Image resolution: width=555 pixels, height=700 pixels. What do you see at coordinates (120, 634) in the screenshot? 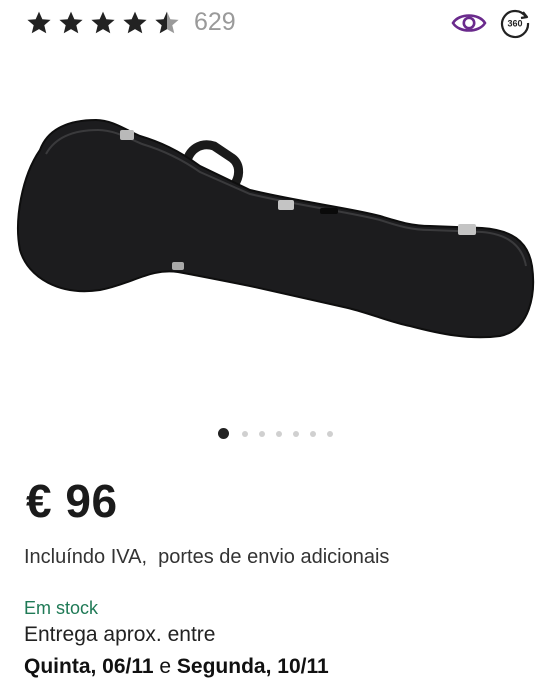
I see `delivery-label: Entrega aprox. entre` at bounding box center [120, 634].